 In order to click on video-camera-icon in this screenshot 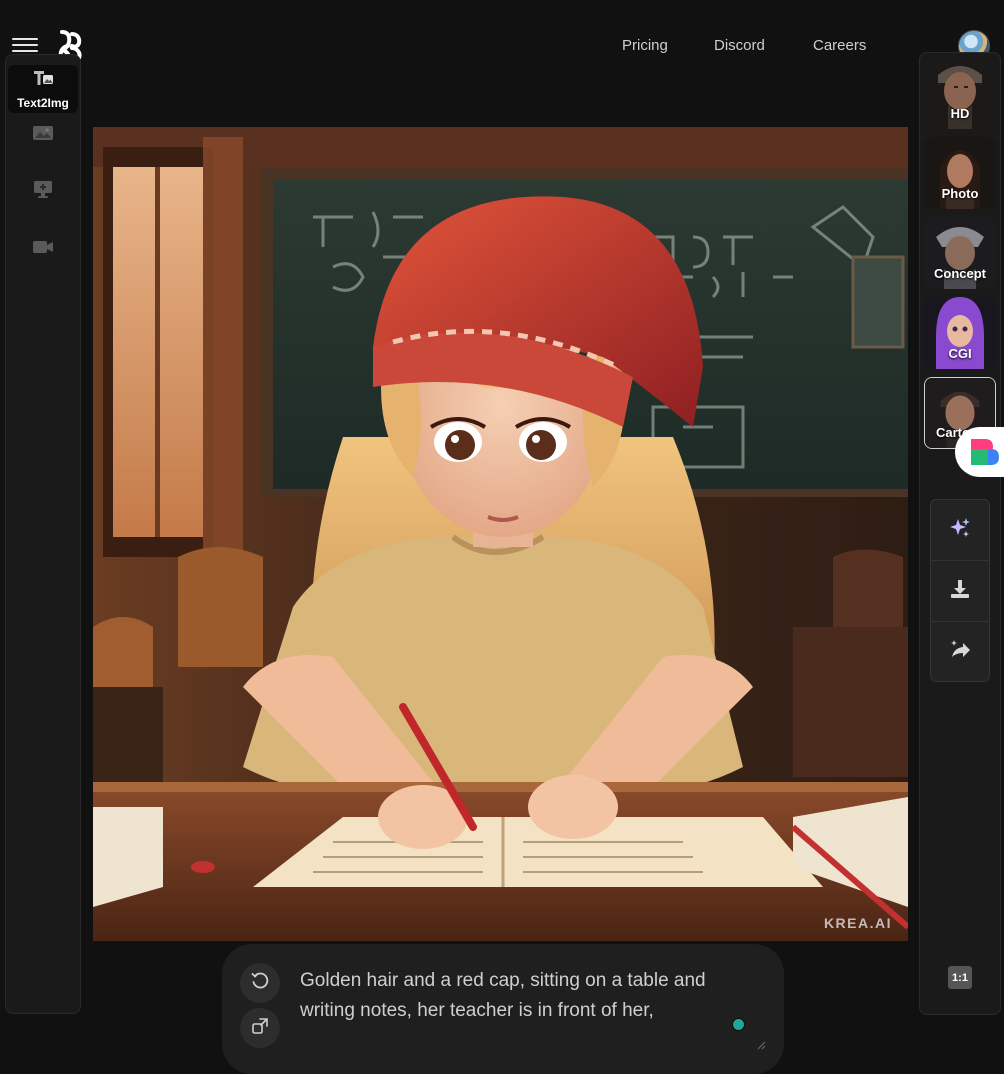, I will do `click(43, 249)`.